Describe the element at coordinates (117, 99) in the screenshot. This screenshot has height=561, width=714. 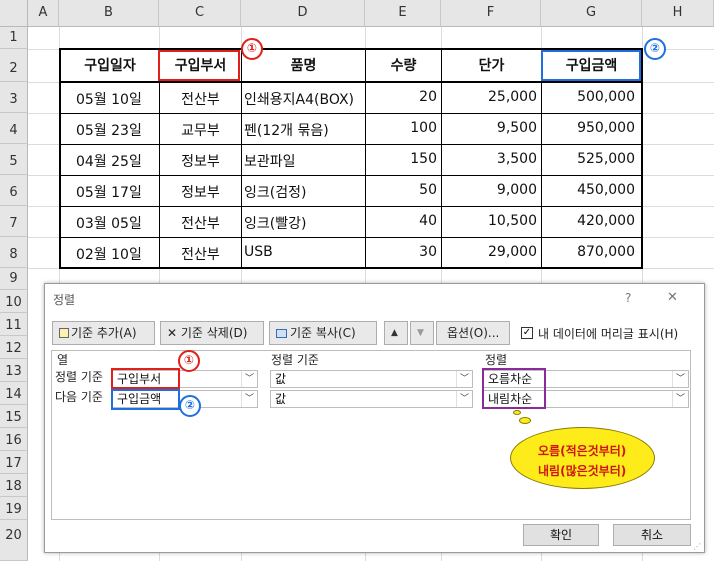
I see `table-cell-date: 05월 10일` at that location.